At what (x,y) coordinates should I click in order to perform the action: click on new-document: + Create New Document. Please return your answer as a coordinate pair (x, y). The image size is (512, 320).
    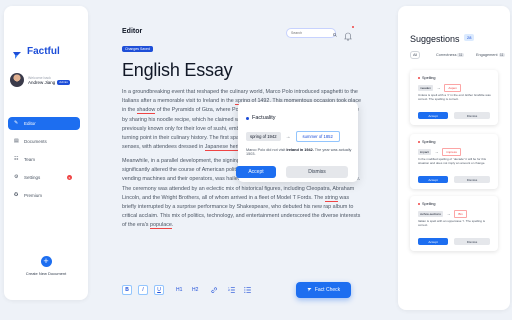
    Looking at the image, I should click on (46, 266).